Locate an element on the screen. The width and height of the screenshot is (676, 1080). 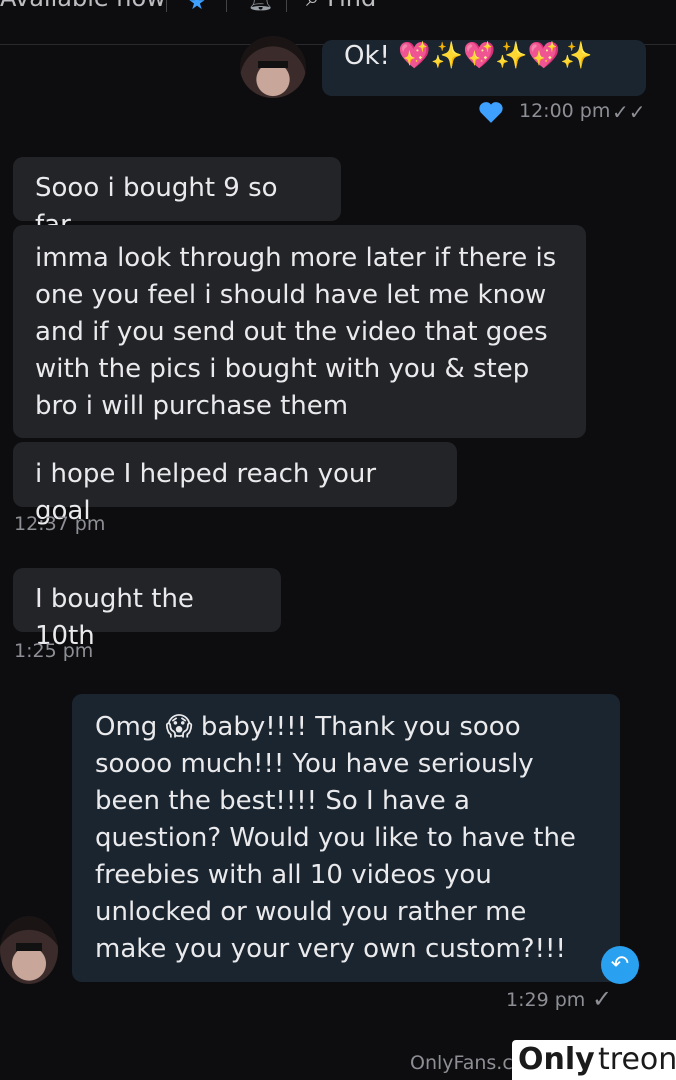
message-bubble-outgoing: Ok! 💖✨💖✨💖✨ is located at coordinates (484, 68).